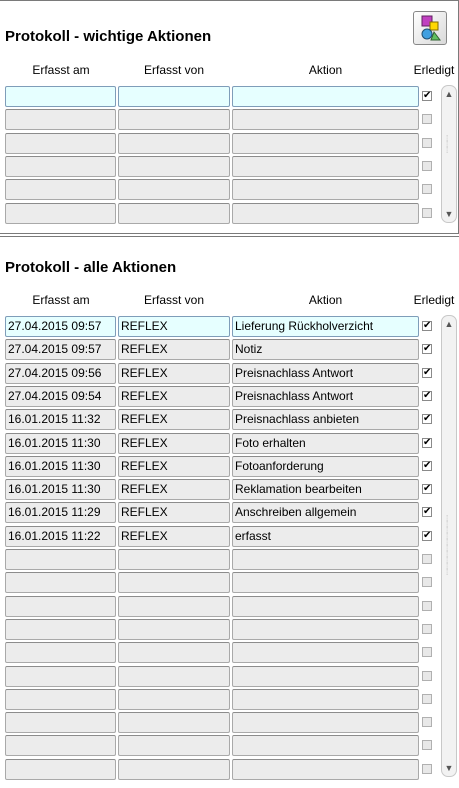 The image size is (459, 788). What do you see at coordinates (449, 94) in the screenshot?
I see `scroll-up-icon: ▲` at bounding box center [449, 94].